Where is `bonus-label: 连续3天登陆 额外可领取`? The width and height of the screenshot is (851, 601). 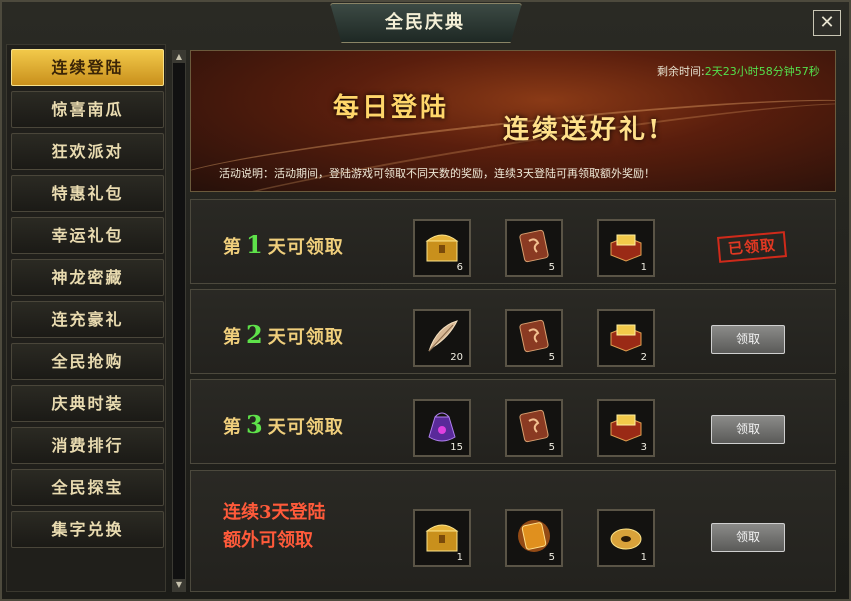
bonus-label: 连续3天登陆 额外可领取 is located at coordinates (274, 526).